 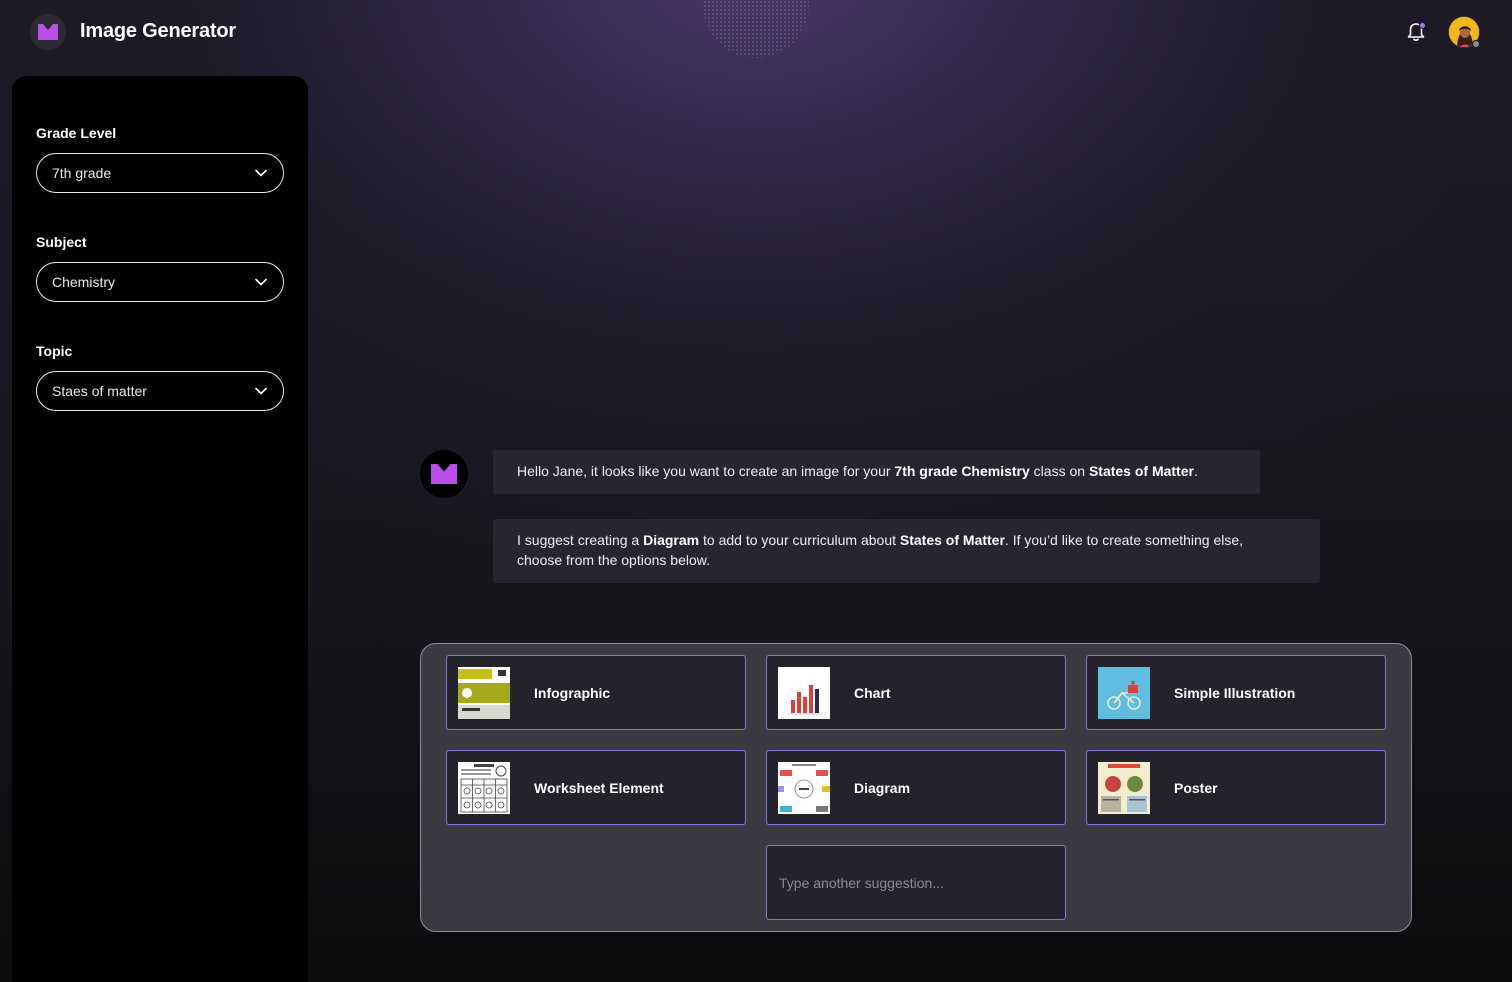 I want to click on infographic-thumbnail, so click(x=484, y=692).